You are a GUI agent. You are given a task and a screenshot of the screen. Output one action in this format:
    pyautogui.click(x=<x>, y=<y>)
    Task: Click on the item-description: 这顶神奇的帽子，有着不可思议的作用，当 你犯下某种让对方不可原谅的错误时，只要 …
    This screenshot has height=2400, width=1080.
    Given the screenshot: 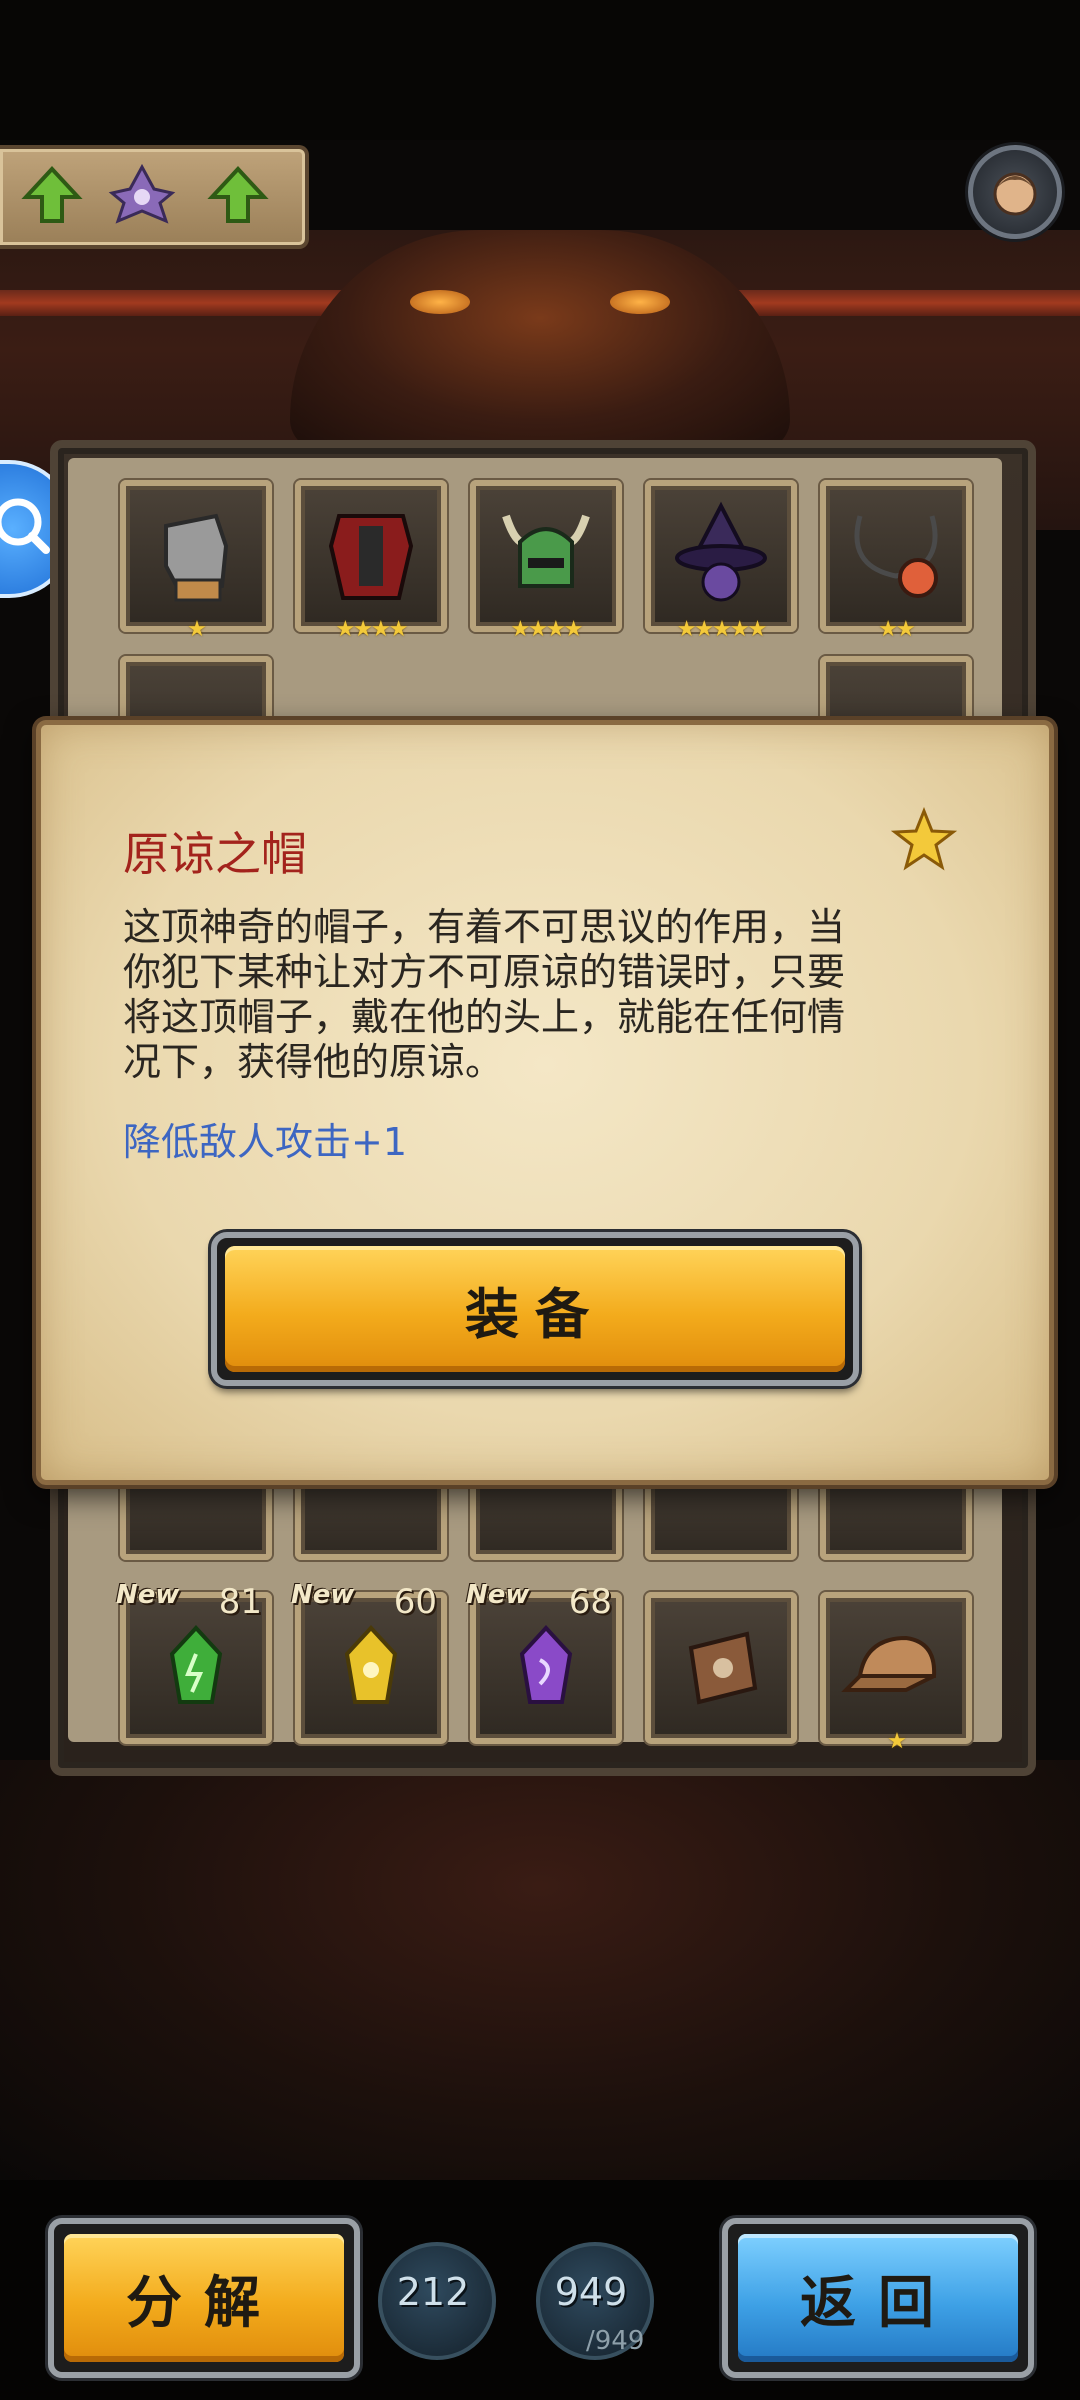 What is the action you would take?
    pyautogui.click(x=533, y=995)
    